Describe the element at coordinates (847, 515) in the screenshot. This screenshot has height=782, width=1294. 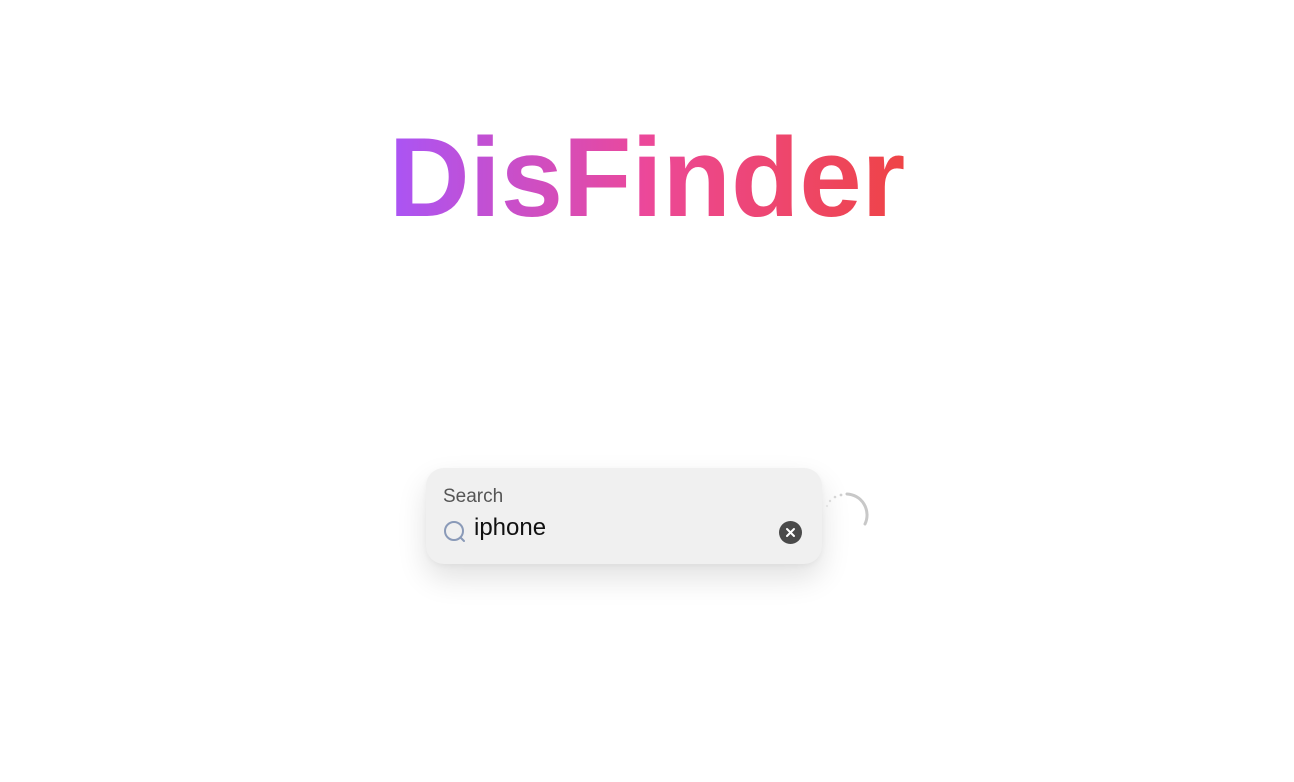
I see `loading-spinner-icon` at that location.